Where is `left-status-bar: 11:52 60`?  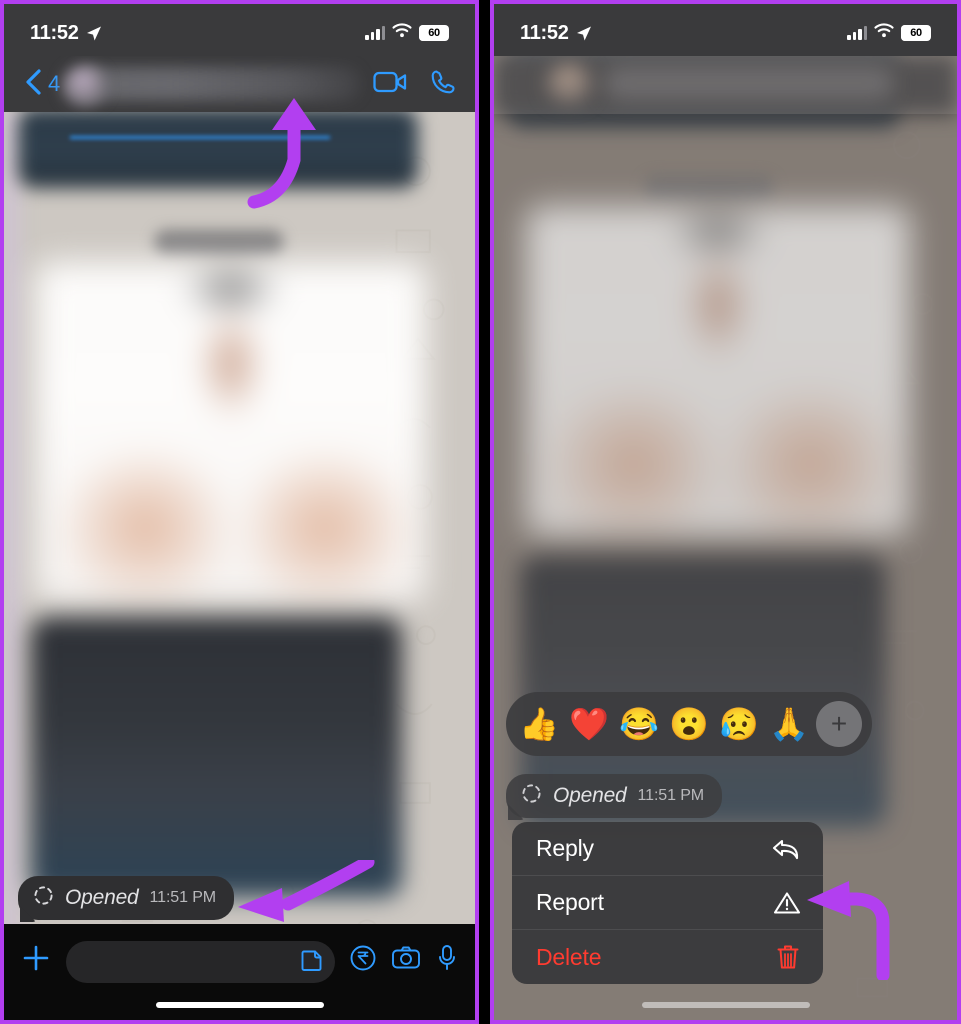
left-status-bar: 11:52 60 is located at coordinates (239, 30).